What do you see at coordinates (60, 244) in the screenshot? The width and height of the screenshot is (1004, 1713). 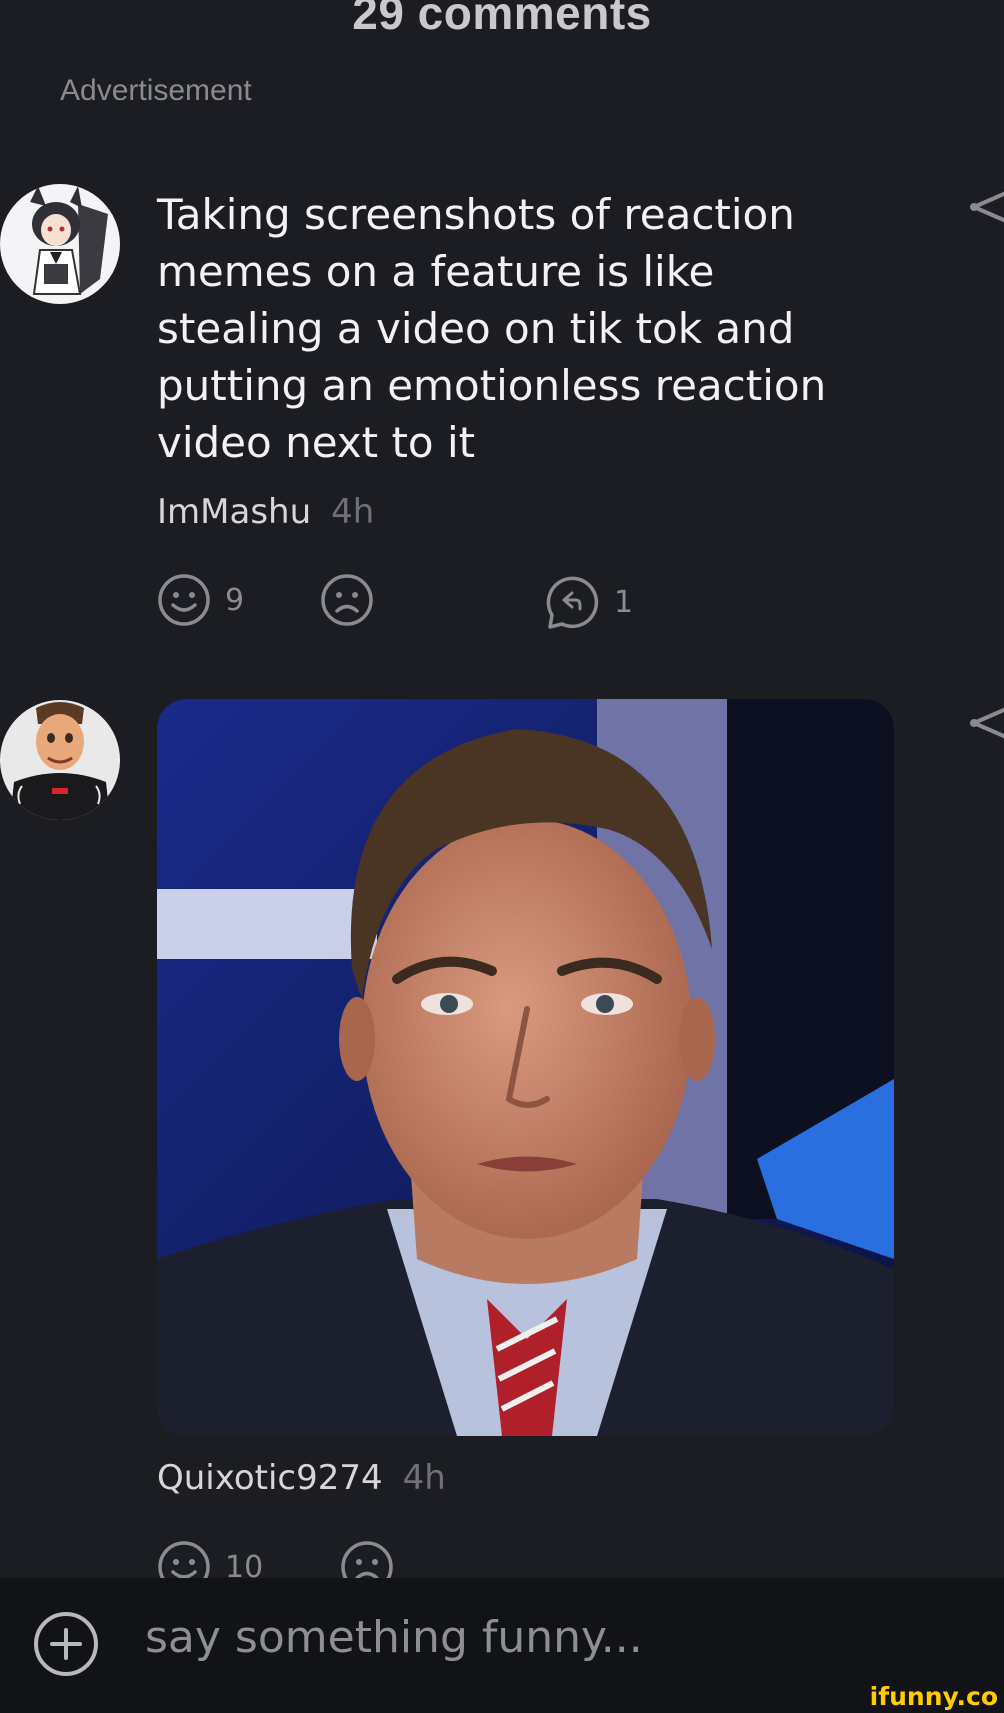 I see `avatar-immashu` at bounding box center [60, 244].